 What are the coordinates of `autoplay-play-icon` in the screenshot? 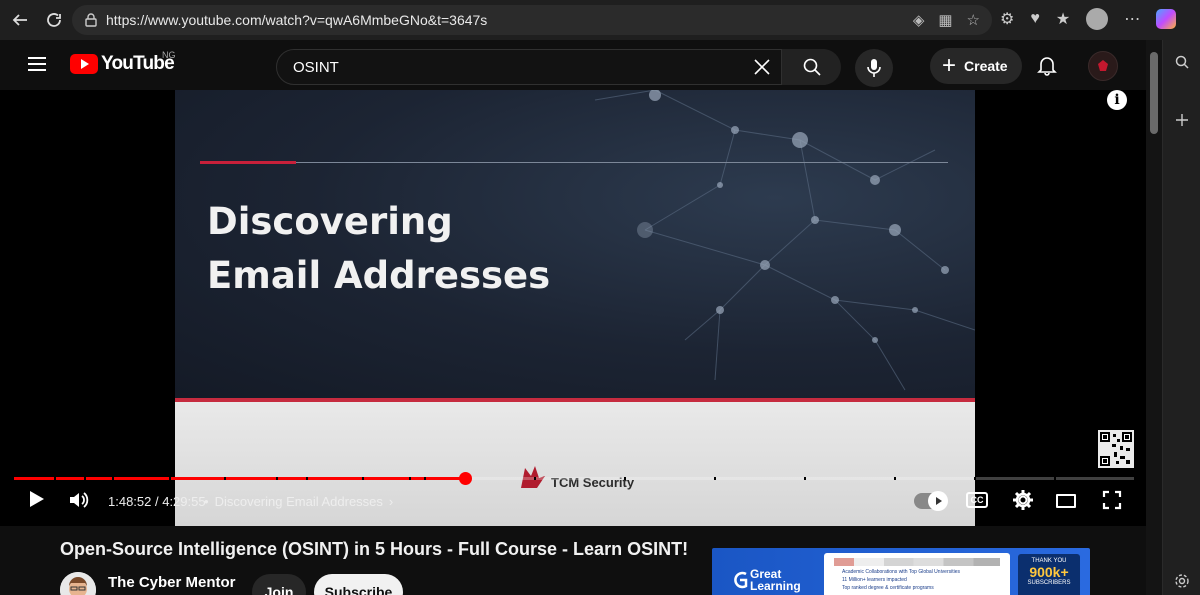 It's located at (939, 501).